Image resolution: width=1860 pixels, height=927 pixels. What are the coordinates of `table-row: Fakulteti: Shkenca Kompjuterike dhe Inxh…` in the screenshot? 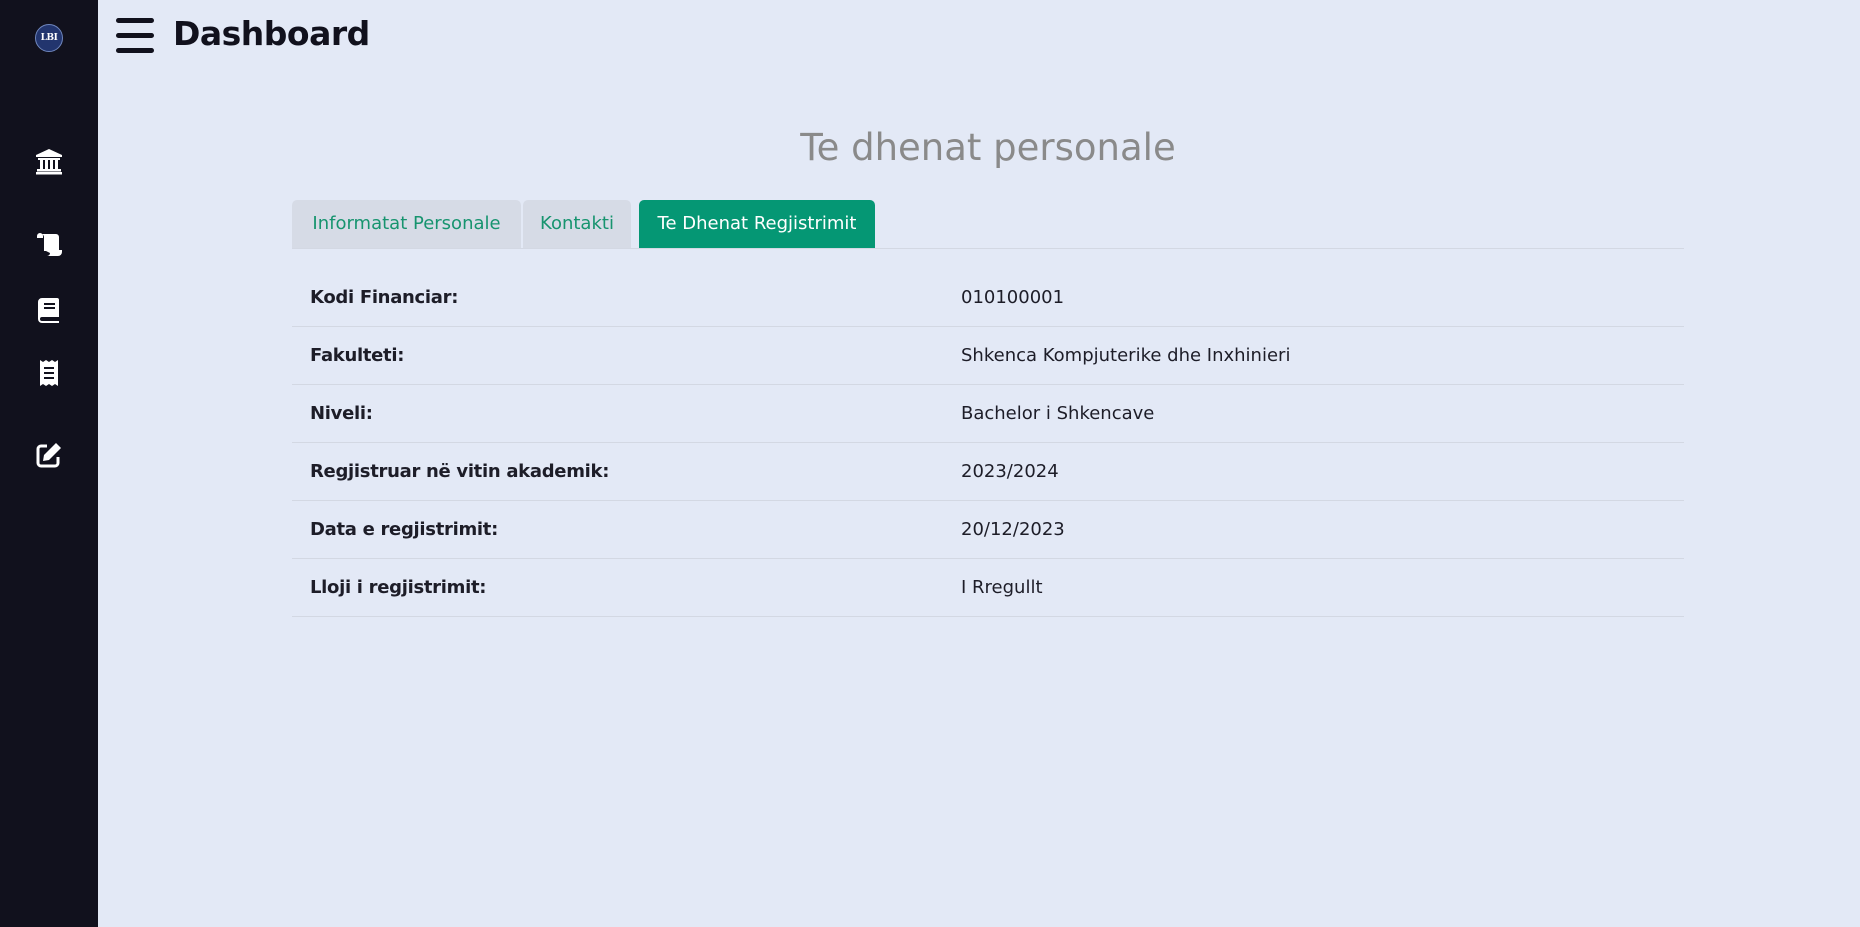 It's located at (988, 356).